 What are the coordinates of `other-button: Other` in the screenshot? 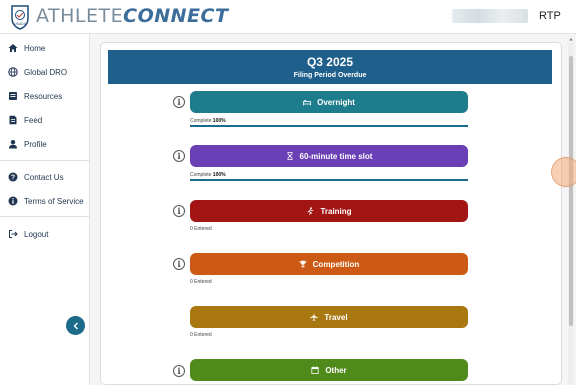 It's located at (329, 370).